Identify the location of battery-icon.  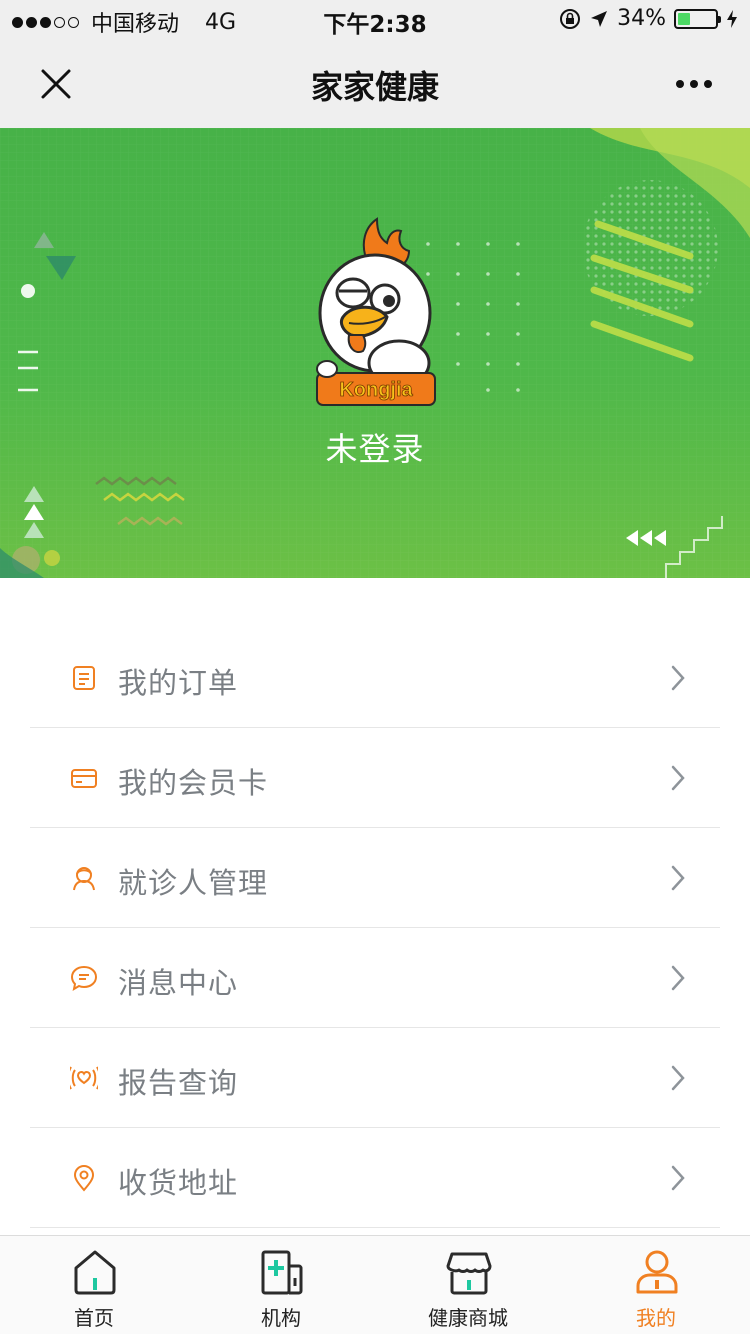
(697, 18).